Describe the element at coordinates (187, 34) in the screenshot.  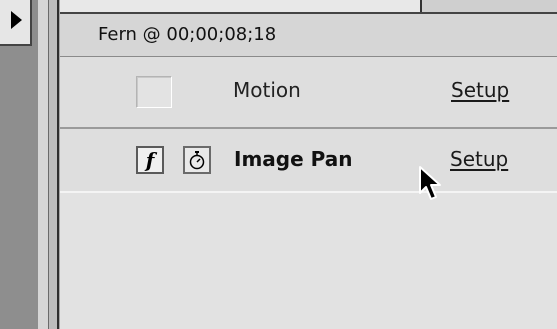
I see `clip-time-title: Fern @ 00;00;08;18` at that location.